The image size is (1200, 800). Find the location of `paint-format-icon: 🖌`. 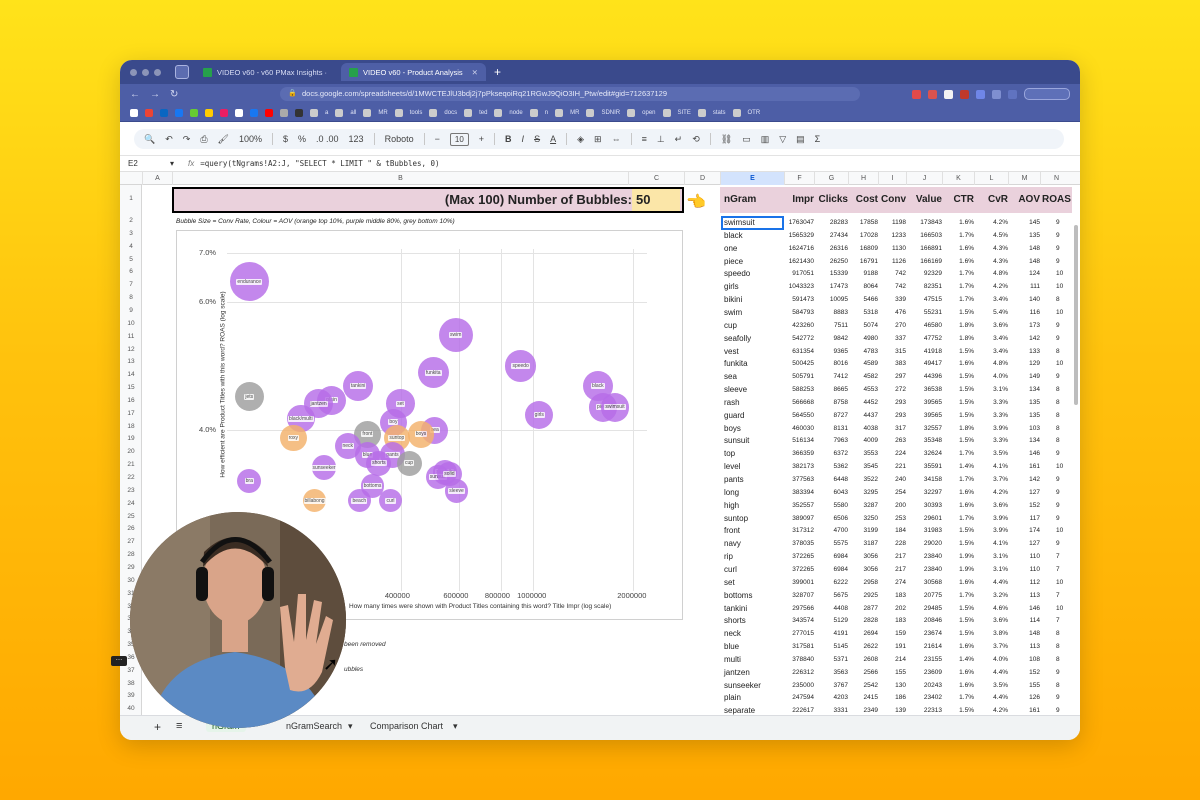

paint-format-icon: 🖌 is located at coordinates (223, 139).